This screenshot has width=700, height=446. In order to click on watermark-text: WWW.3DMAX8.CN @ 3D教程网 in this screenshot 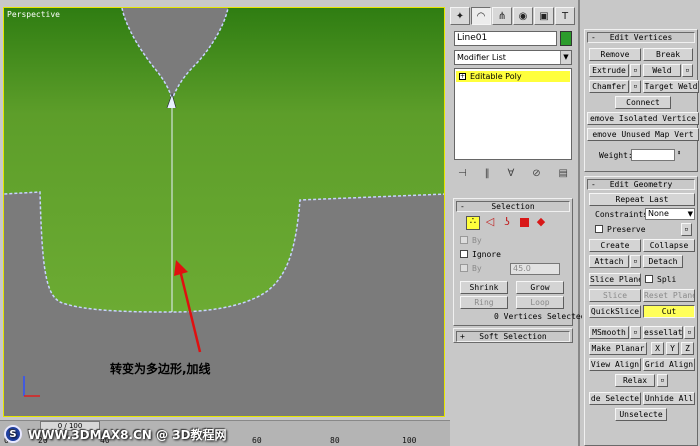, I will do `click(127, 434)`.